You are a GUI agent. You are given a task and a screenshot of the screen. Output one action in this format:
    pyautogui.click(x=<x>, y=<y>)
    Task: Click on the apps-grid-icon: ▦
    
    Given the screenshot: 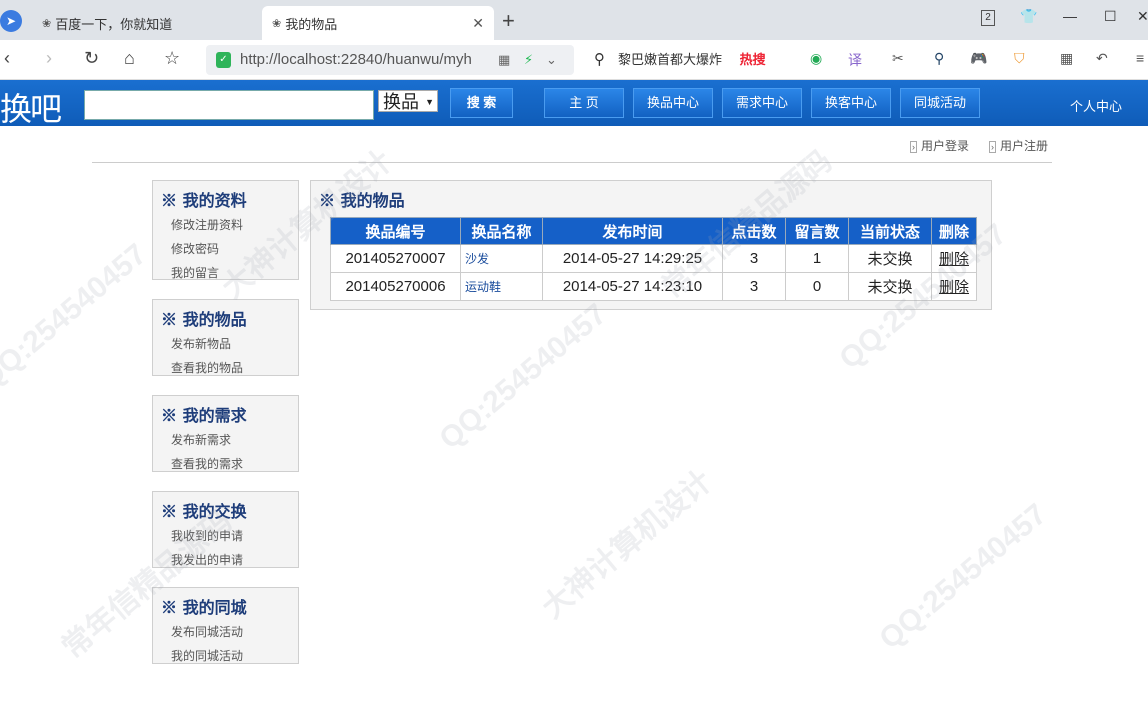 What is the action you would take?
    pyautogui.click(x=1066, y=58)
    